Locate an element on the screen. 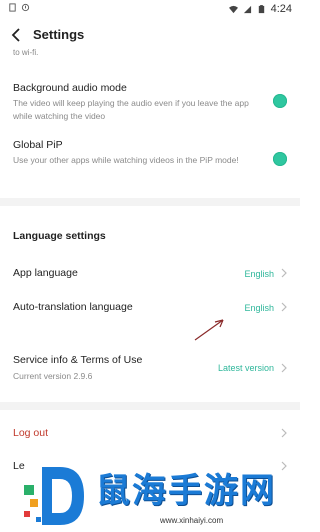 This screenshot has width=320, height=532. status-right-icons: 4:24 is located at coordinates (260, 9).